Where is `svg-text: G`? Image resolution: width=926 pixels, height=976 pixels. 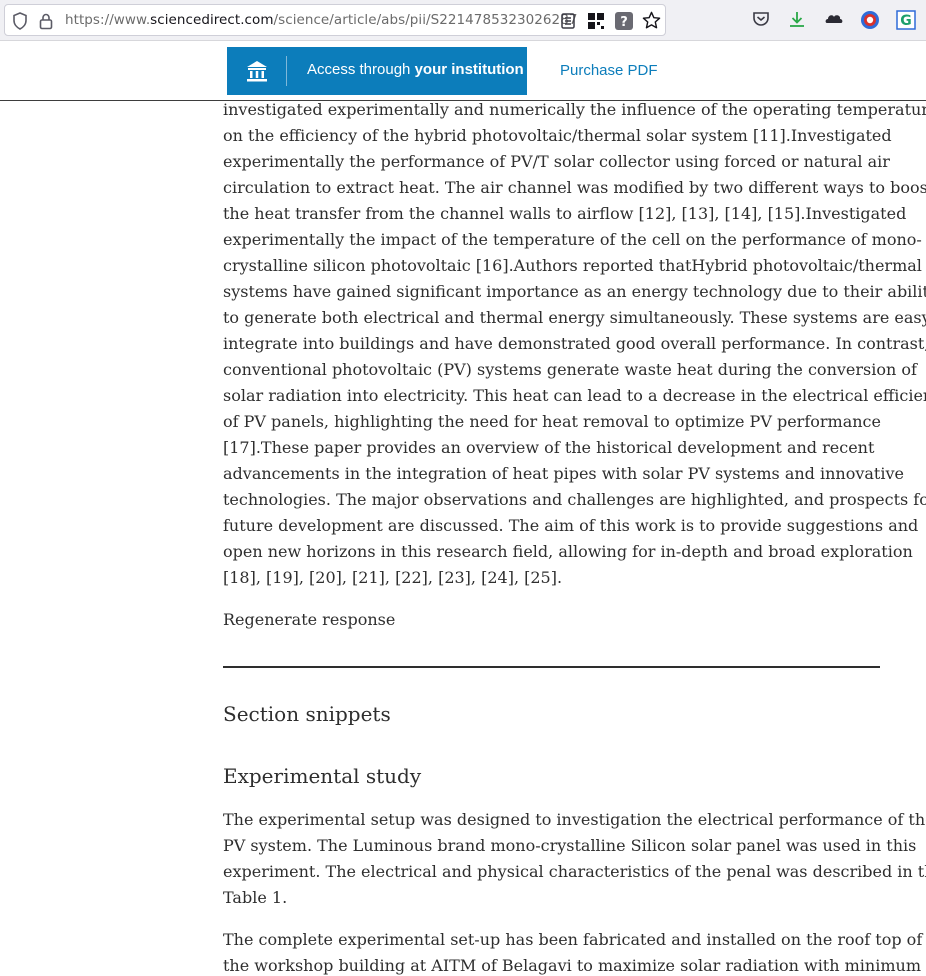
svg-text: G is located at coordinates (906, 21).